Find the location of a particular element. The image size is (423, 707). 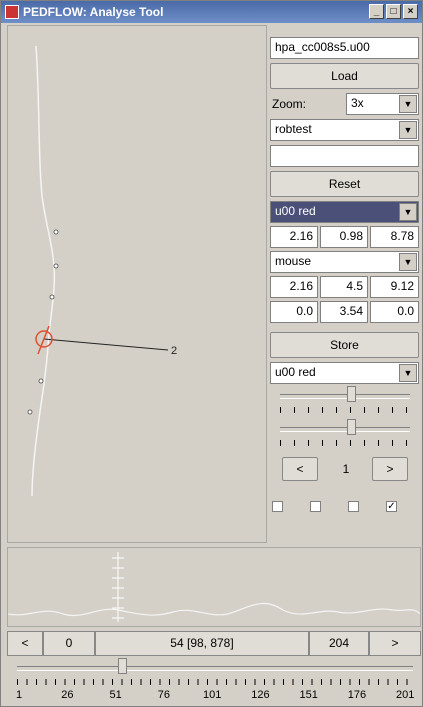

reset-button: Reset is located at coordinates (344, 184).